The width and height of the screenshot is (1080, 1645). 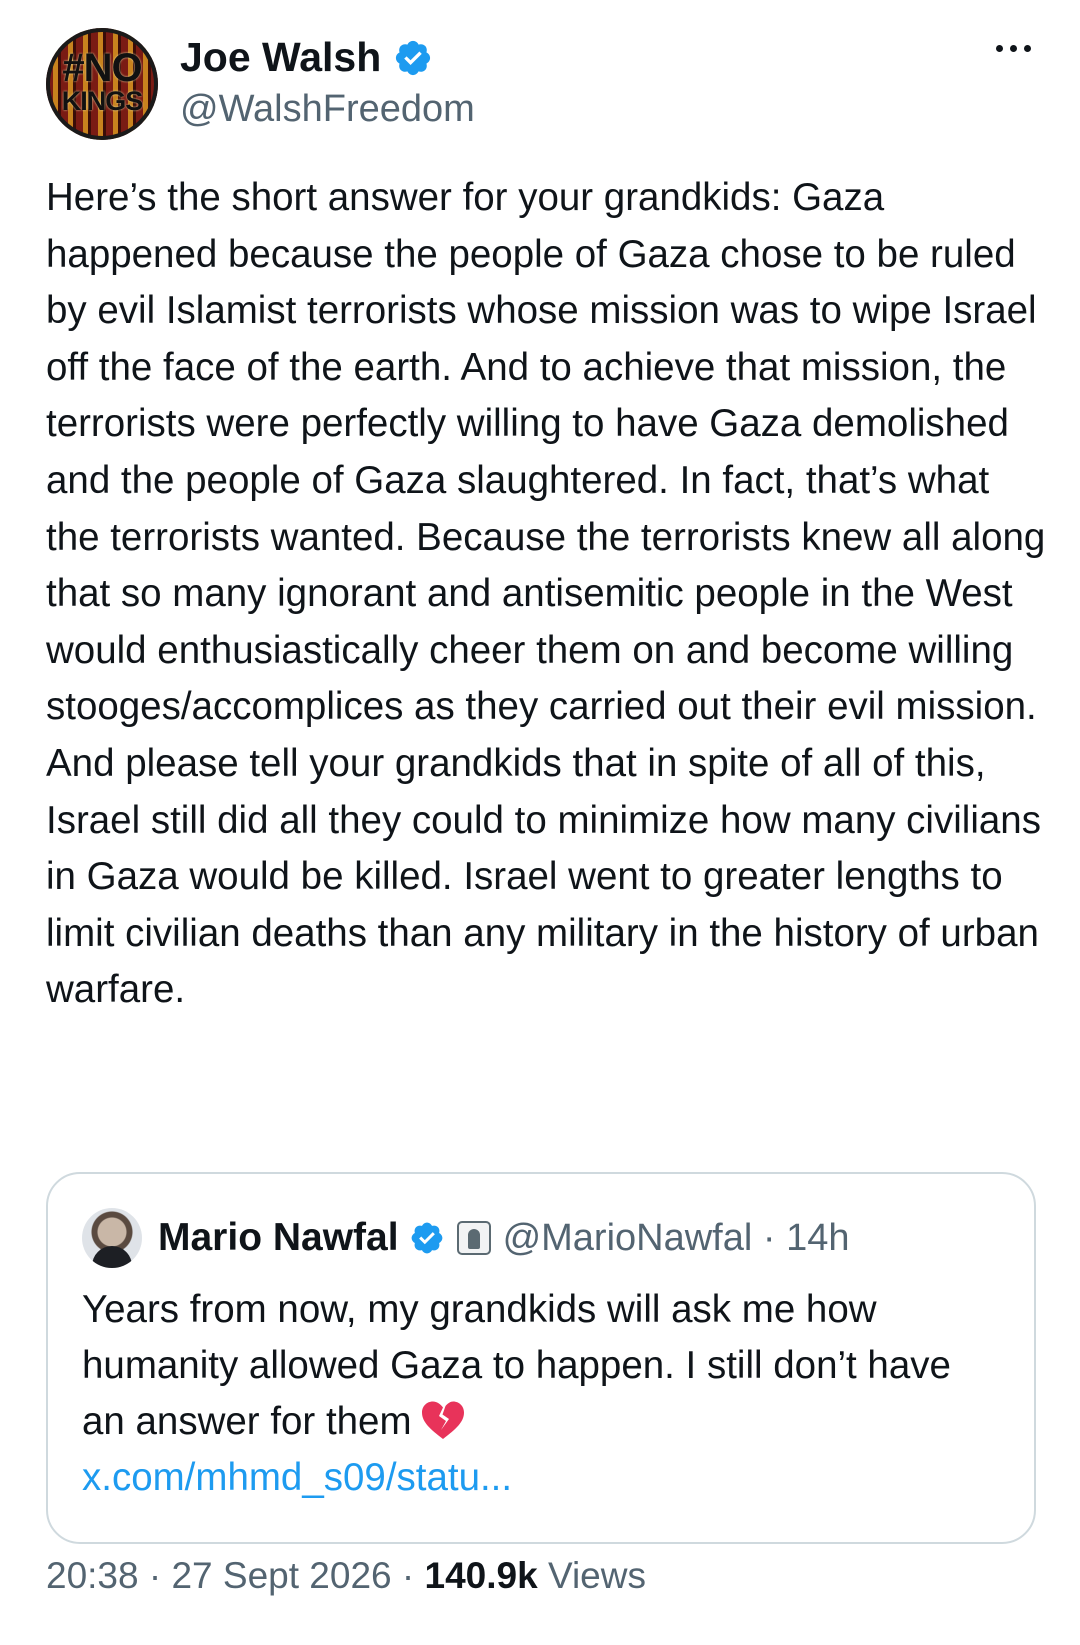 What do you see at coordinates (278, 1238) in the screenshot?
I see `quoted-author-name: Mario Nawfal` at bounding box center [278, 1238].